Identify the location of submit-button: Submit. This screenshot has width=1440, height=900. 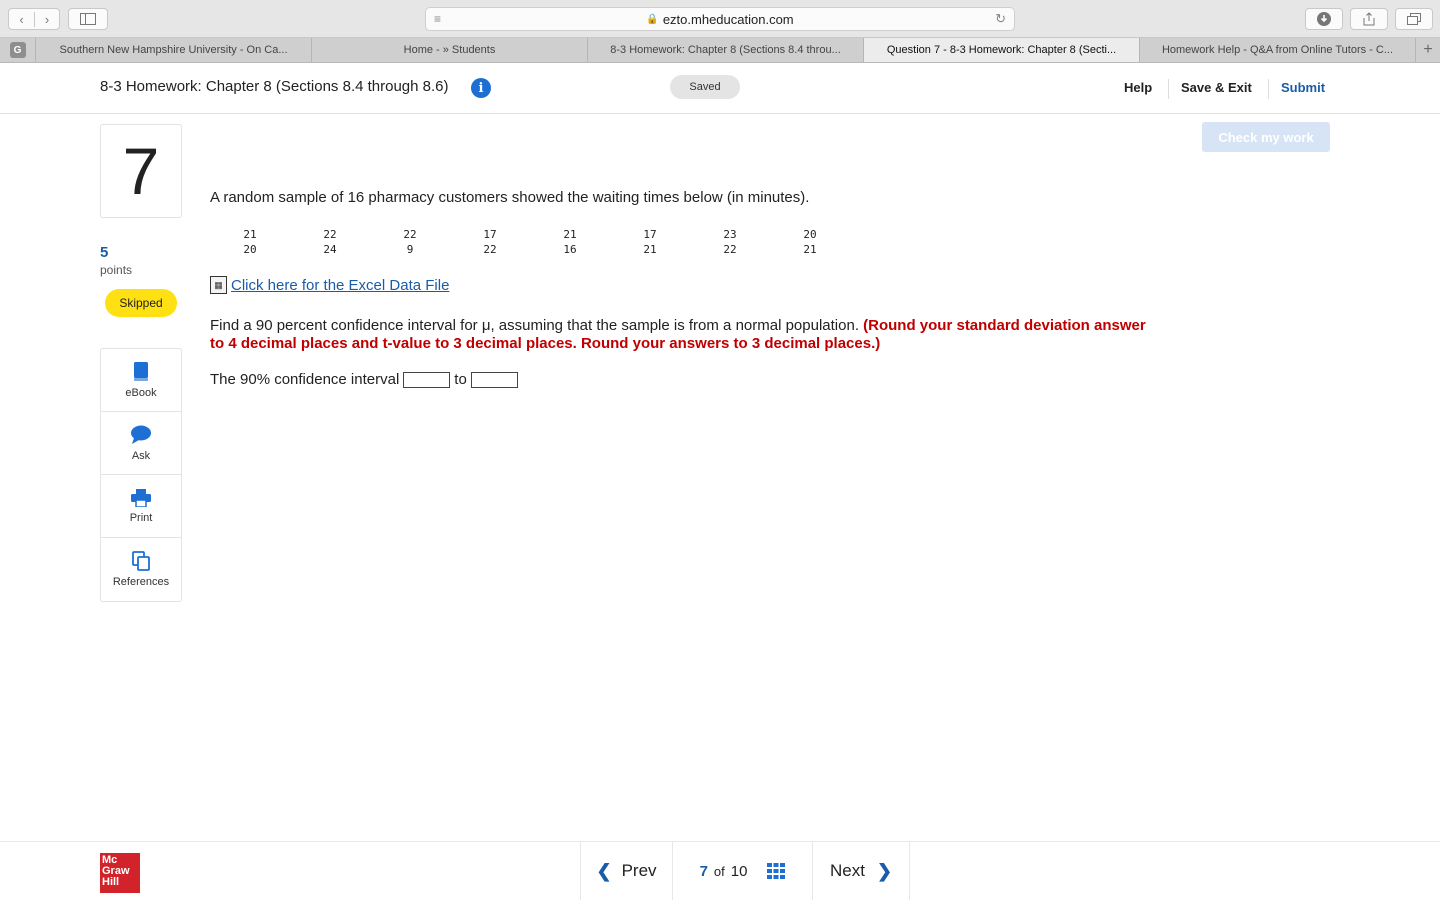
(1303, 87).